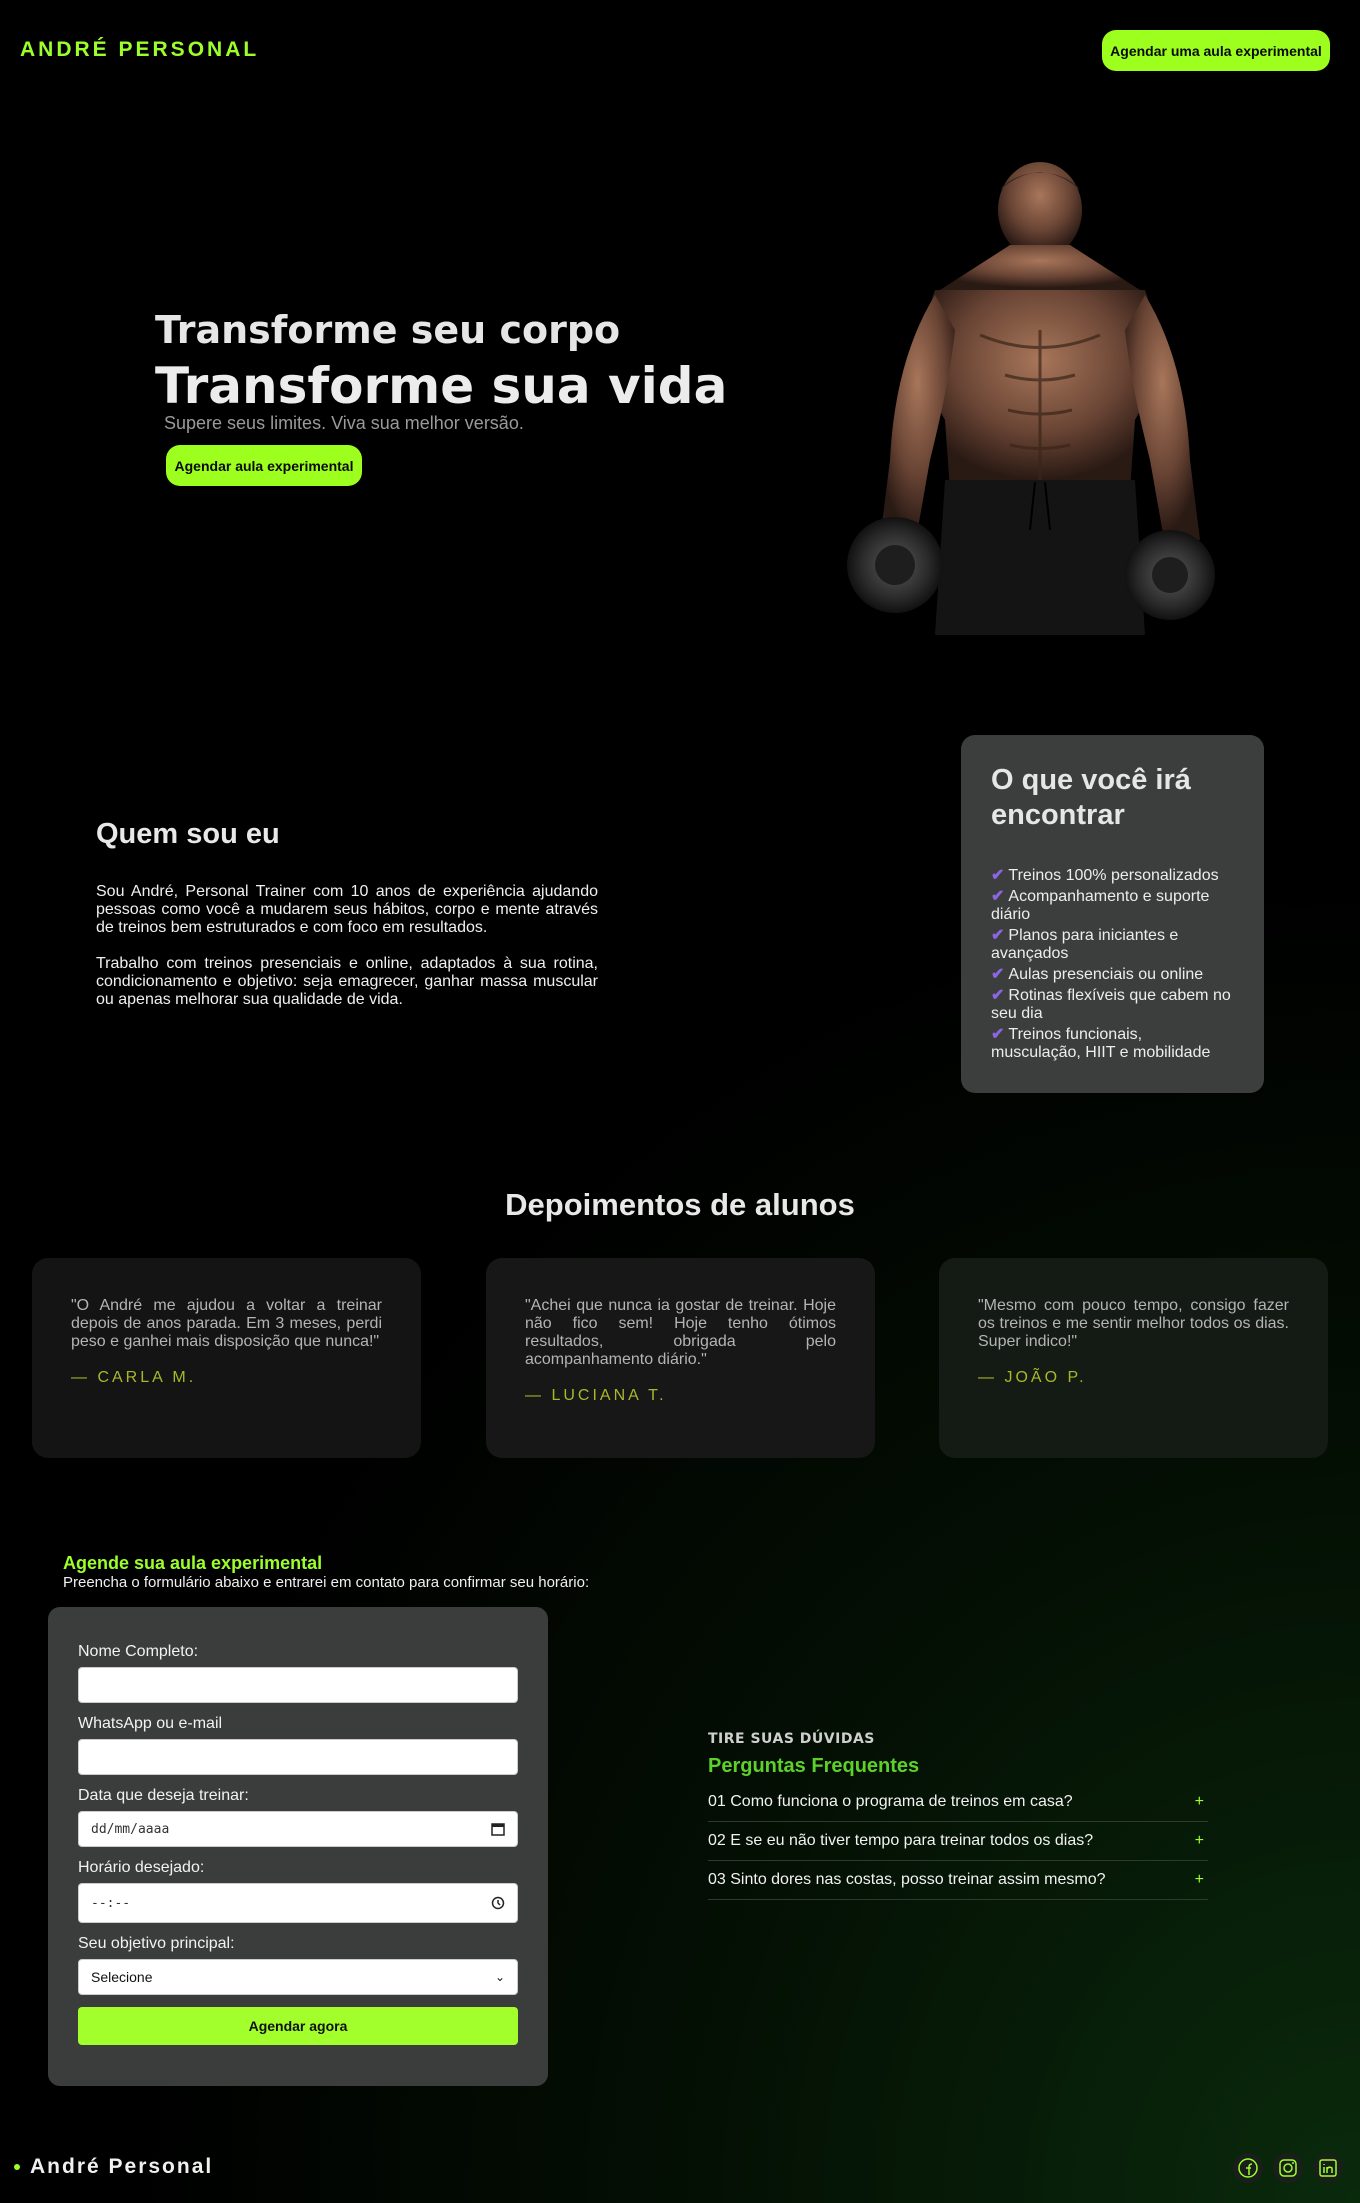  Describe the element at coordinates (130, 1829) in the screenshot. I see `date-placeholder: dd/mm/aaaa` at that location.